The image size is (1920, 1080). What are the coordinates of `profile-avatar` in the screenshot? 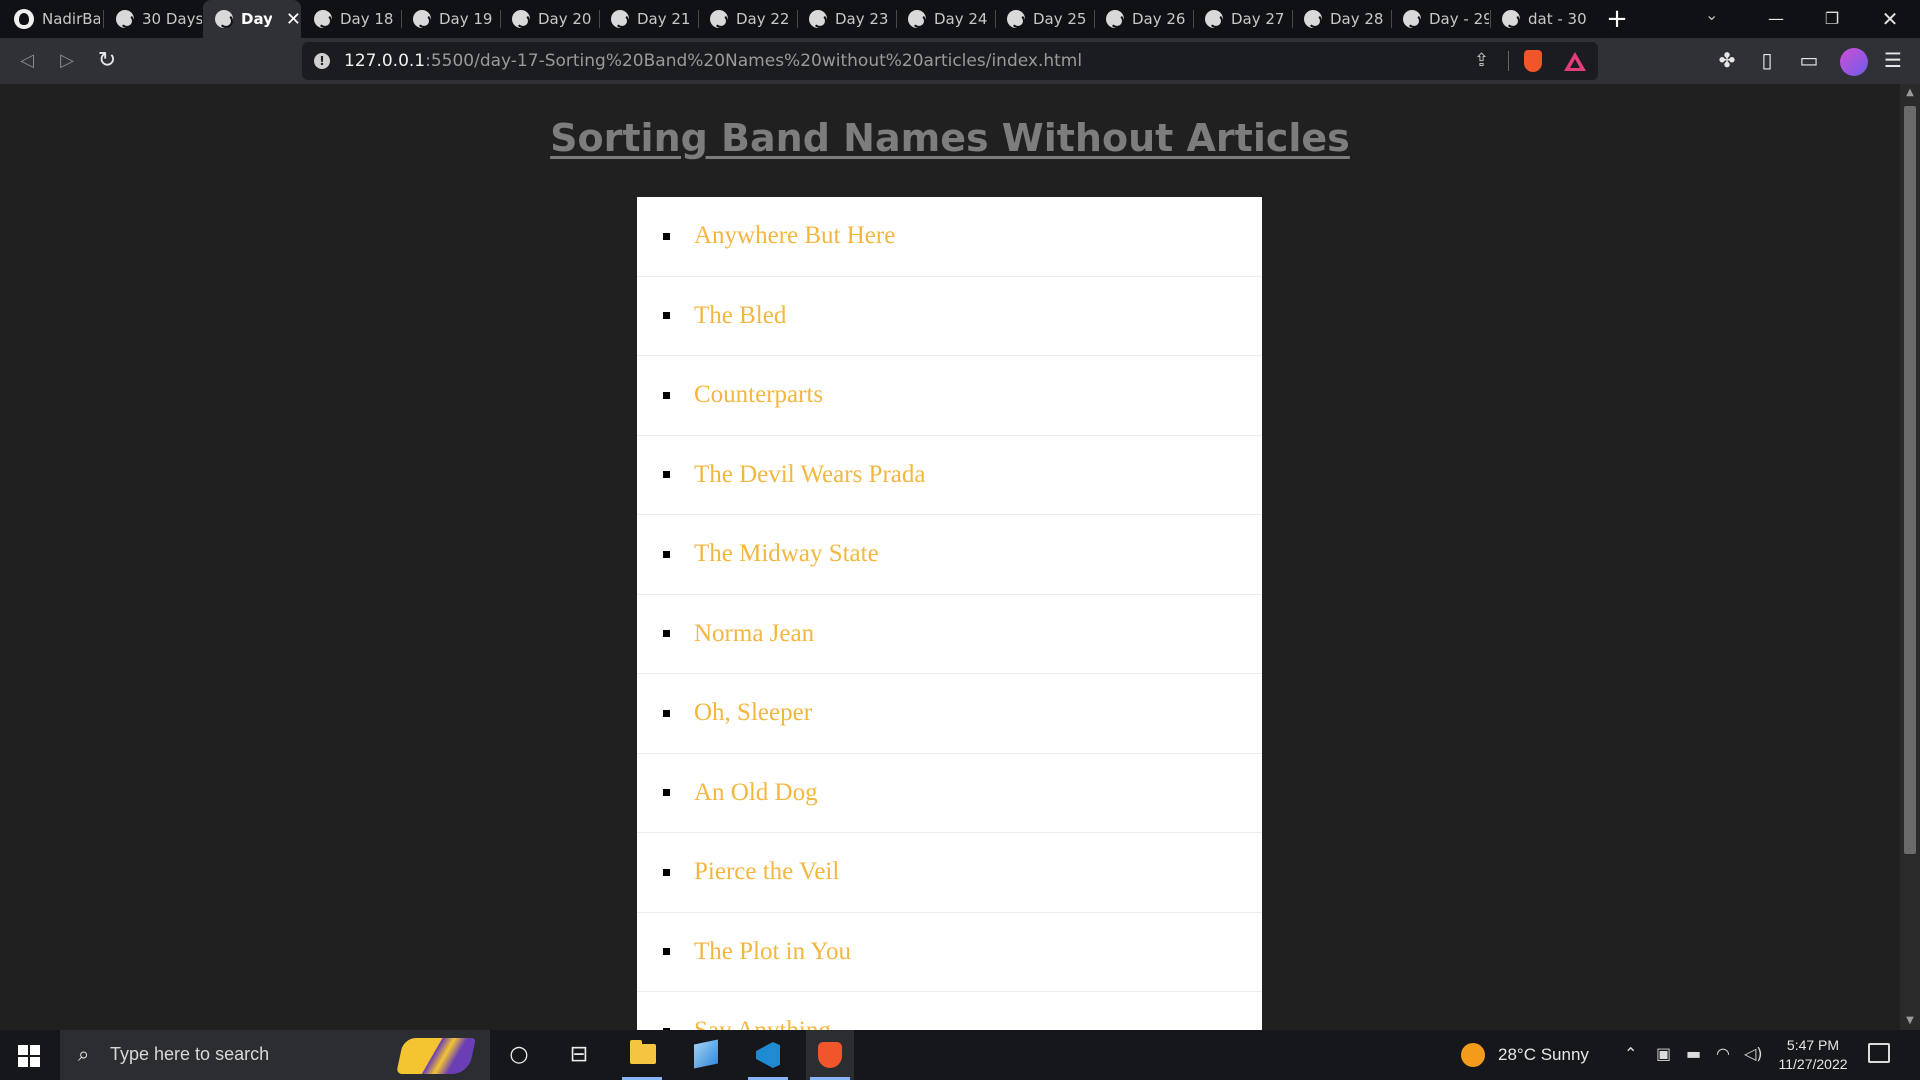 It's located at (1854, 62).